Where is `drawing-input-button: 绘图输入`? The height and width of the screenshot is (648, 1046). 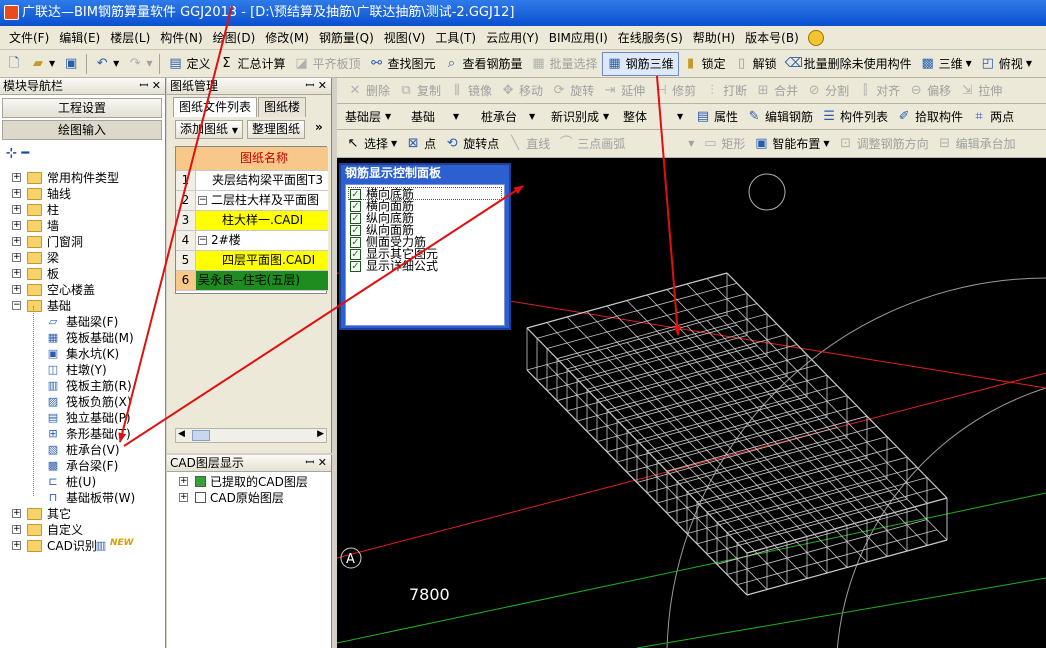
drawing-input-button: 绘图输入 is located at coordinates (82, 130).